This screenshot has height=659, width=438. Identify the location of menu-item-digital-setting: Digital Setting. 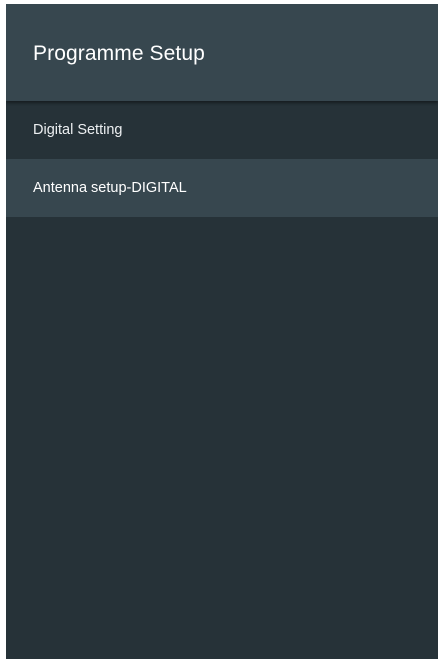
(222, 130).